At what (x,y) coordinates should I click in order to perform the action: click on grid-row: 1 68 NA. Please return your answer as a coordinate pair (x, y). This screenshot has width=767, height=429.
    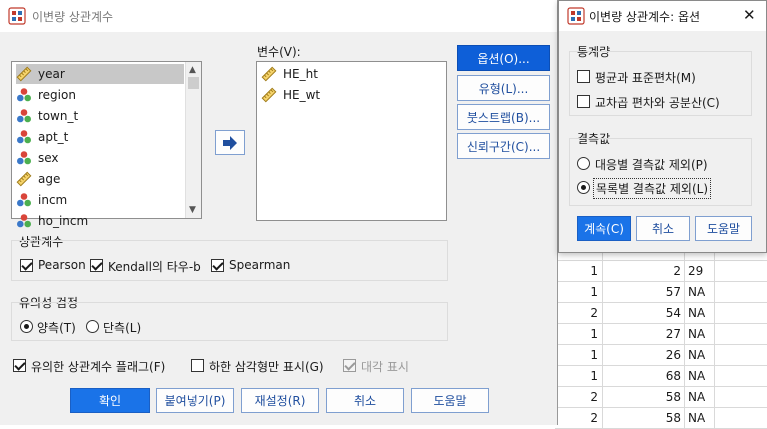
    Looking at the image, I should click on (661, 376).